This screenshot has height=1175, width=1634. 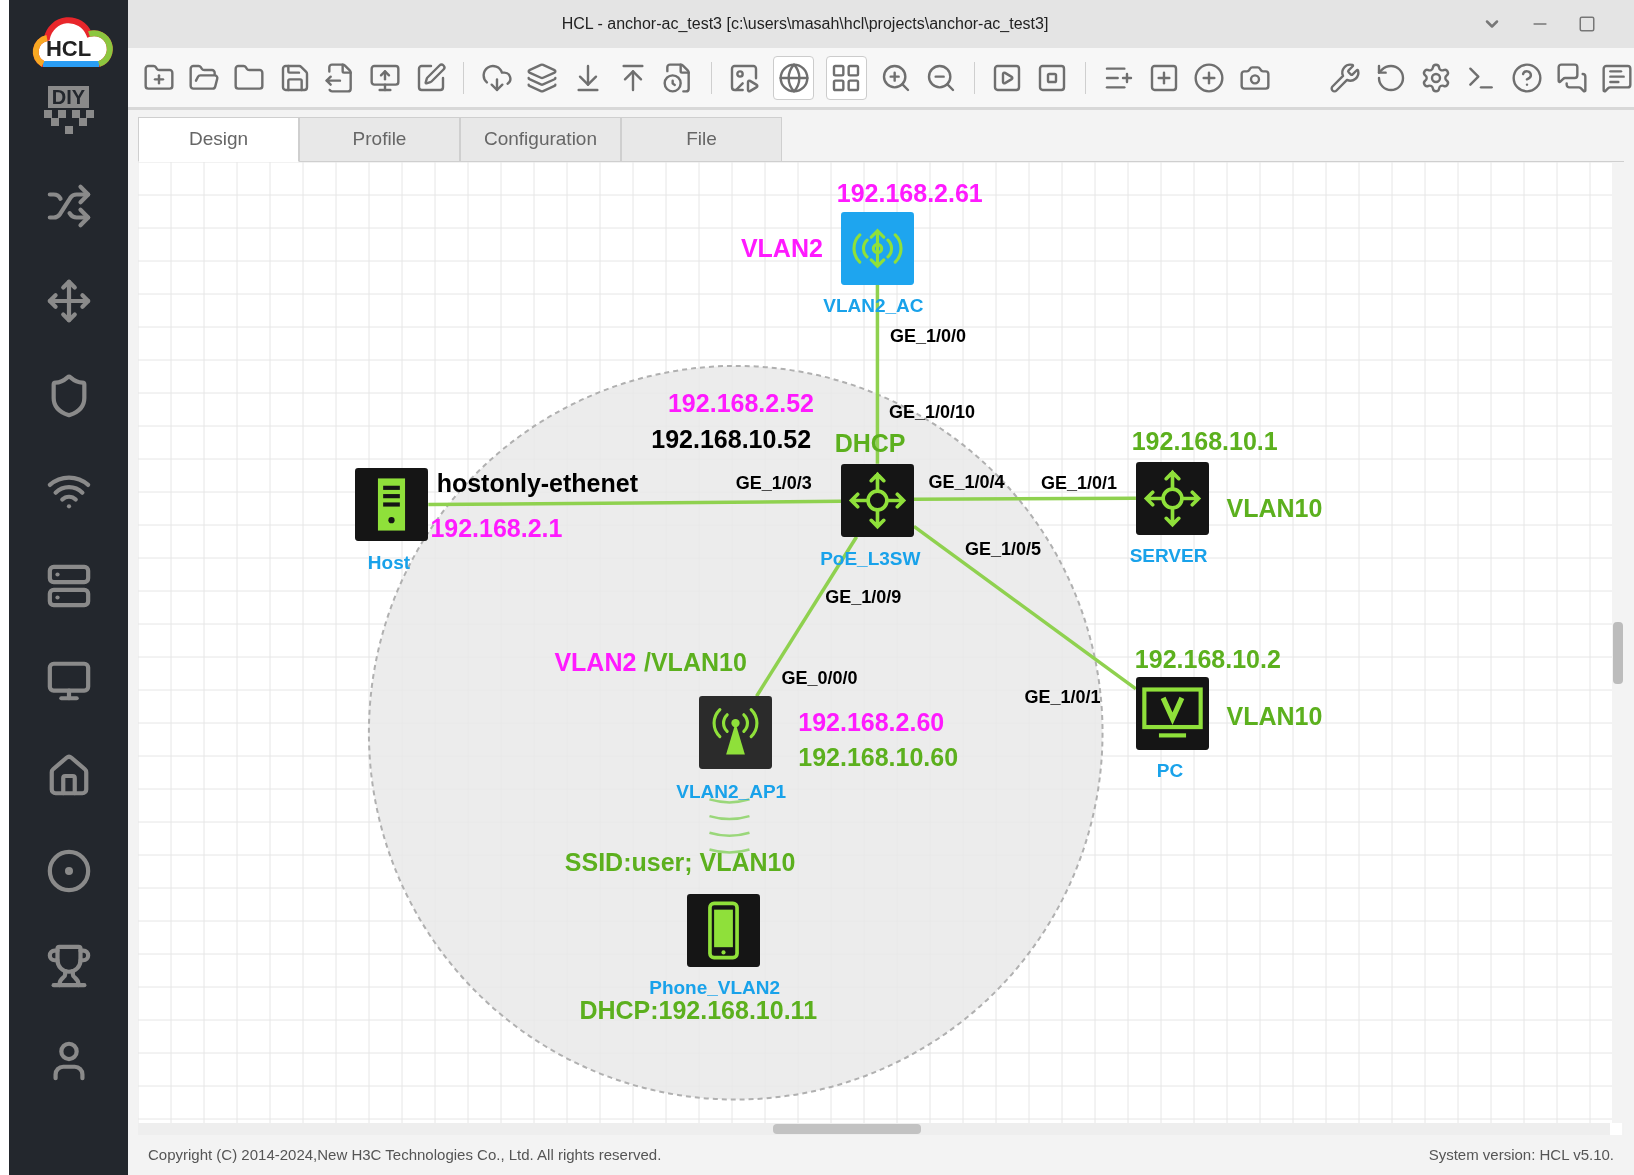 I want to click on monitor-icon, so click(x=1172, y=714).